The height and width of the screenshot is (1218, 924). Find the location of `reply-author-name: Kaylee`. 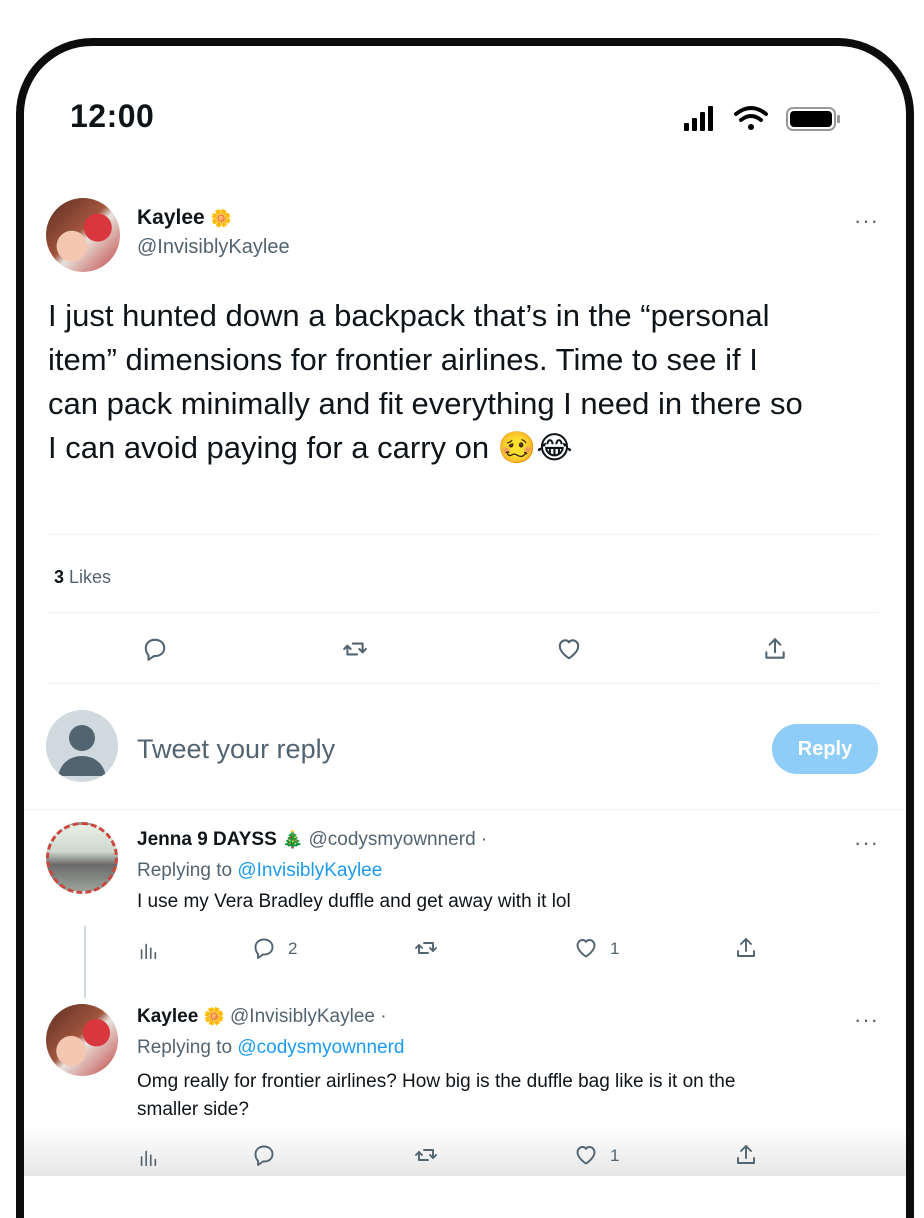

reply-author-name: Kaylee is located at coordinates (167, 1016).